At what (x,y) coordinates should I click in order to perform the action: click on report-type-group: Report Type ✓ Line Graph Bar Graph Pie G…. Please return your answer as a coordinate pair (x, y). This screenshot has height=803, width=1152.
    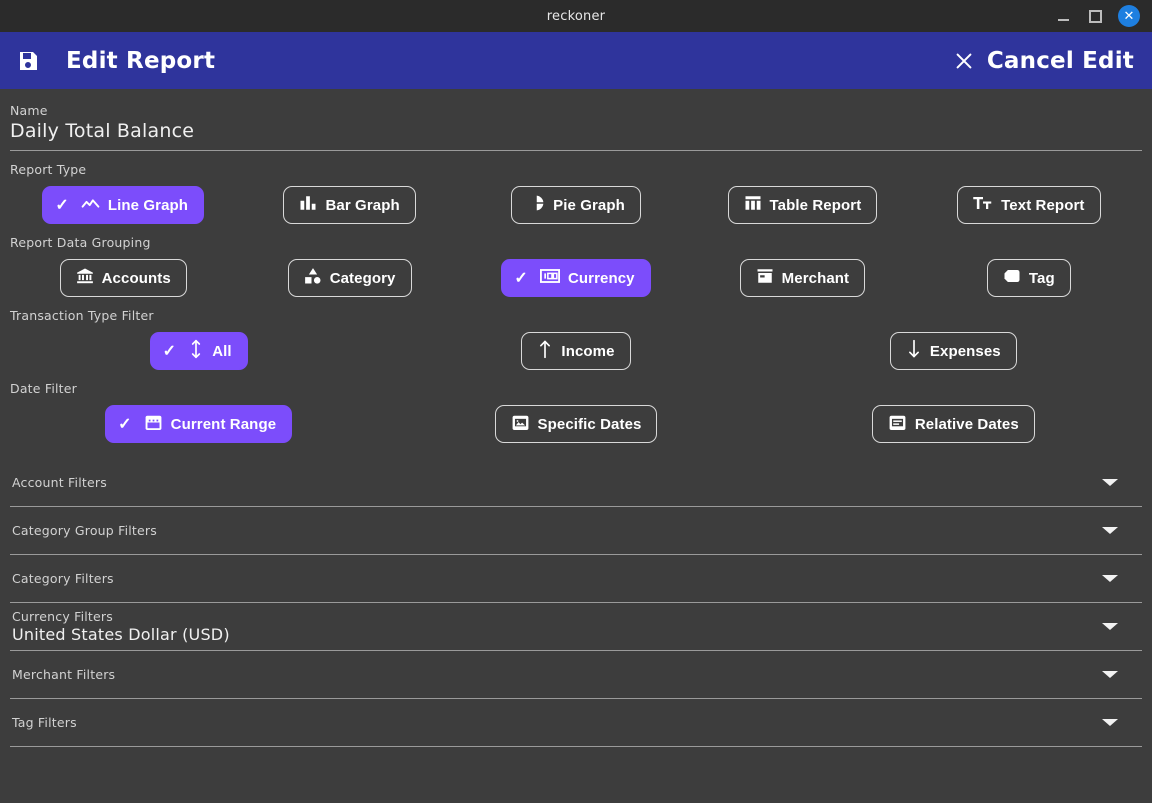
    Looking at the image, I should click on (576, 187).